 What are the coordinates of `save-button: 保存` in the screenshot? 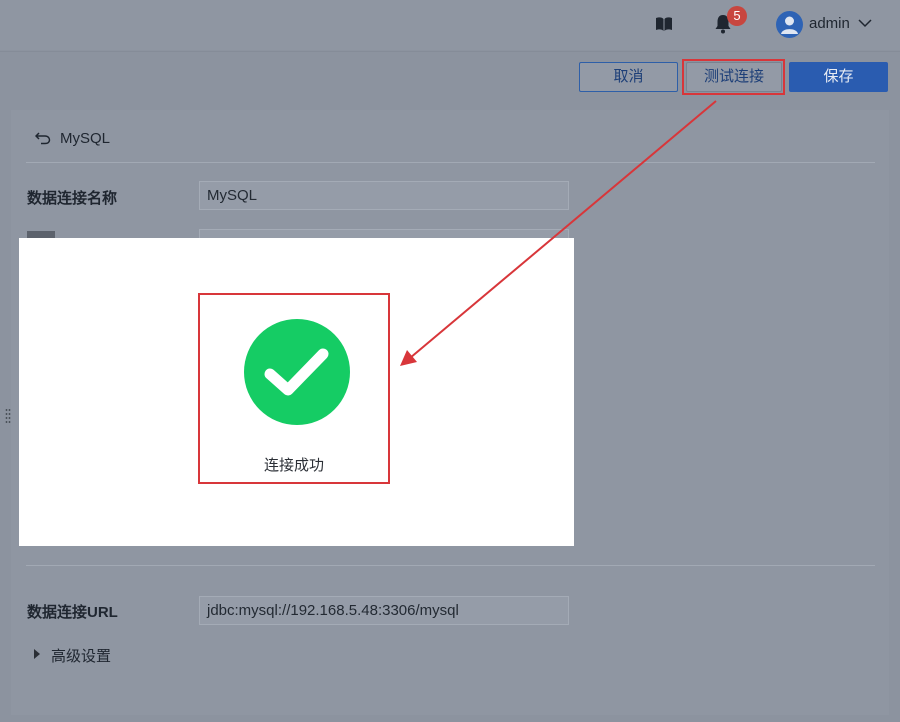 It's located at (838, 77).